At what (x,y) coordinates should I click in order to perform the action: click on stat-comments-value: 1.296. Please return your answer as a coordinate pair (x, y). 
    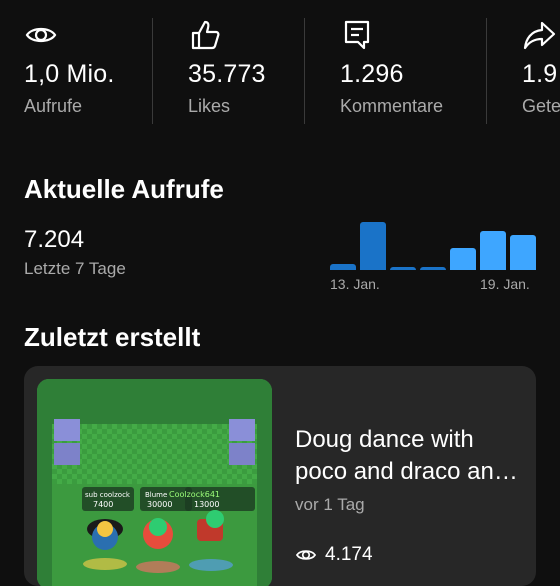
    Looking at the image, I should click on (372, 74).